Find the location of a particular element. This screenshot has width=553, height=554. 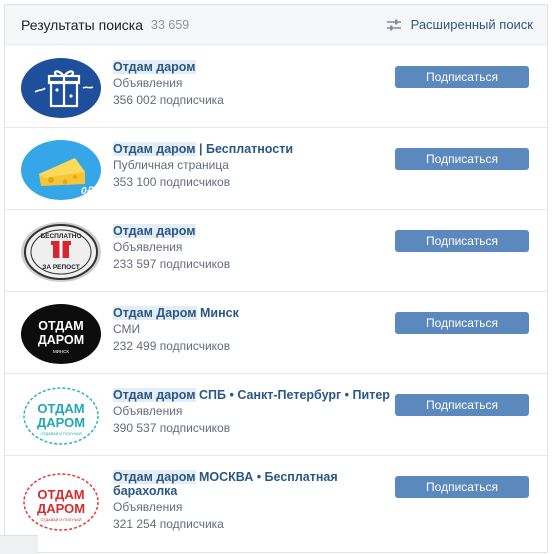

subscriber-count: 353 100 подписчиков is located at coordinates (172, 182).